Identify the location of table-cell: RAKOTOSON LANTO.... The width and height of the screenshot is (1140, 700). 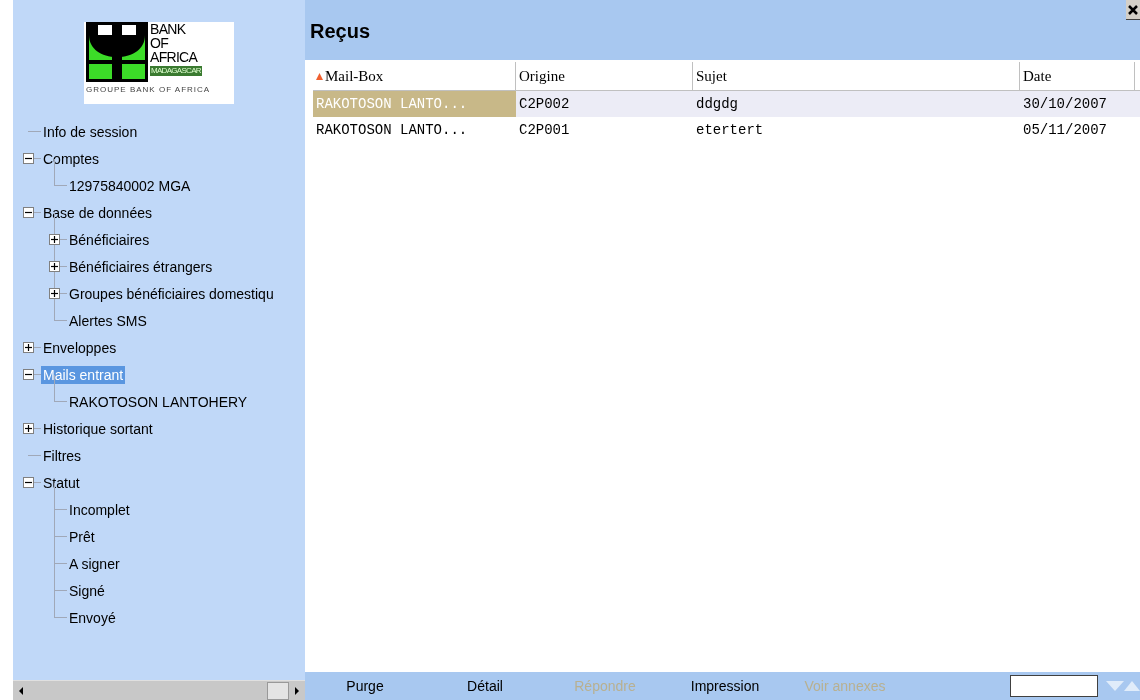
(414, 104).